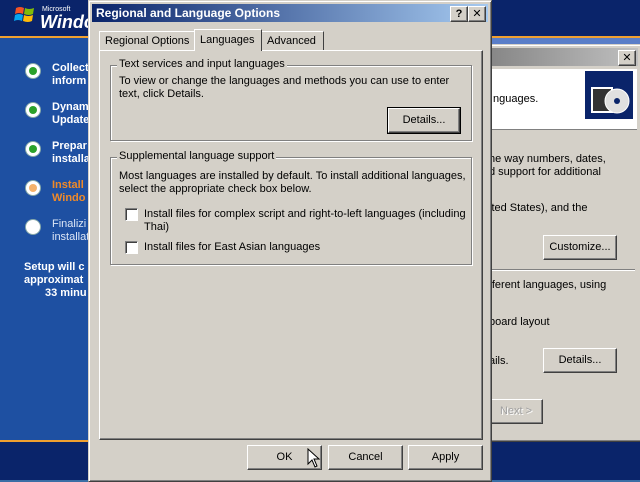  Describe the element at coordinates (202, 64) in the screenshot. I see `text-services-title: Text services and input languages` at that location.